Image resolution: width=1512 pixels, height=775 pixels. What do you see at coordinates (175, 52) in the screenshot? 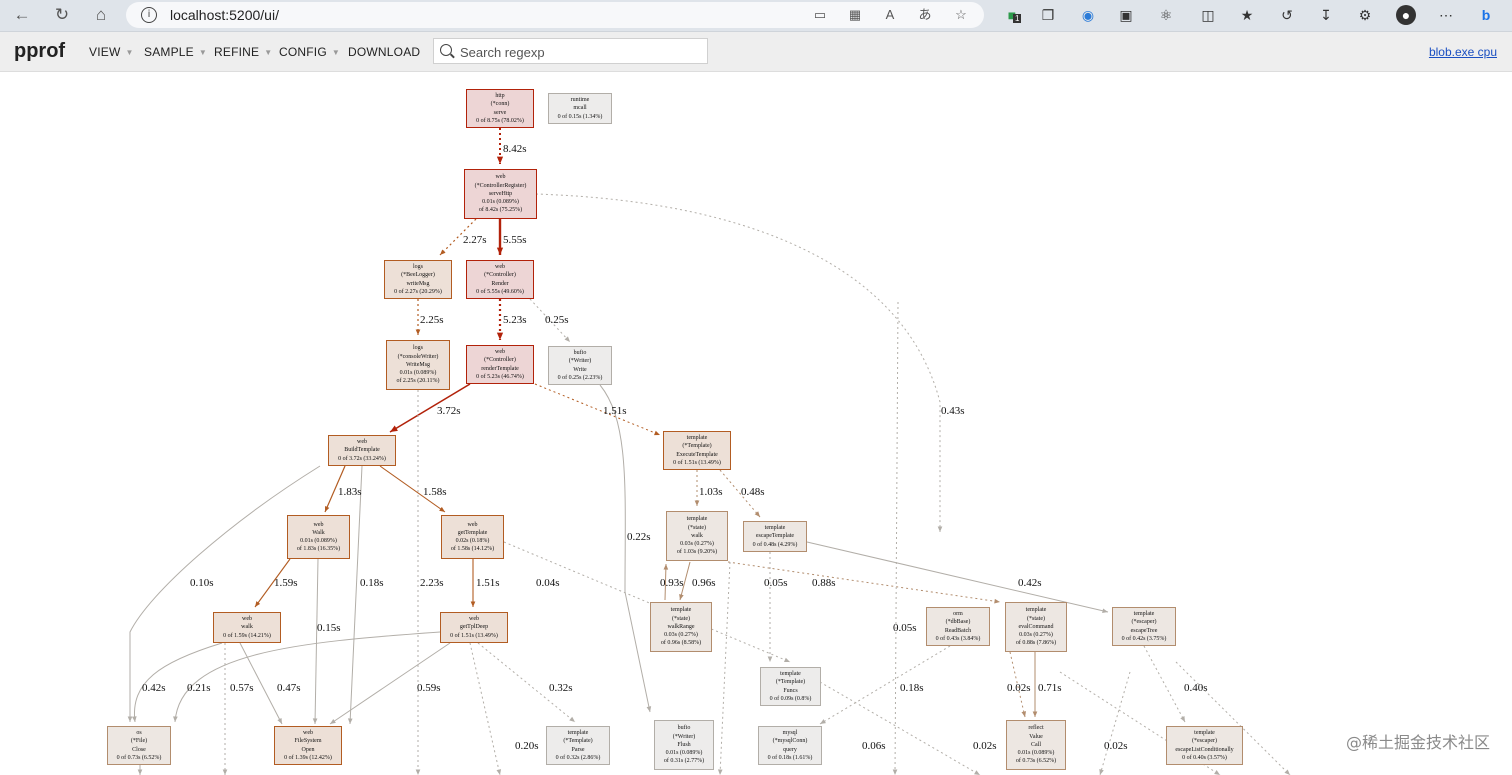
I see `menu-sample: SAMPLE ▼` at bounding box center [175, 52].